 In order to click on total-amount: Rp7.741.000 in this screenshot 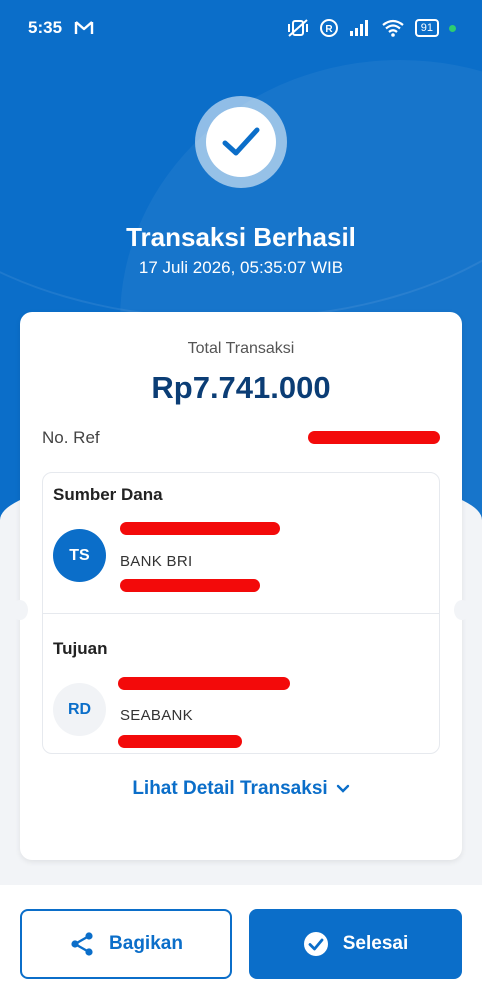, I will do `click(241, 387)`.